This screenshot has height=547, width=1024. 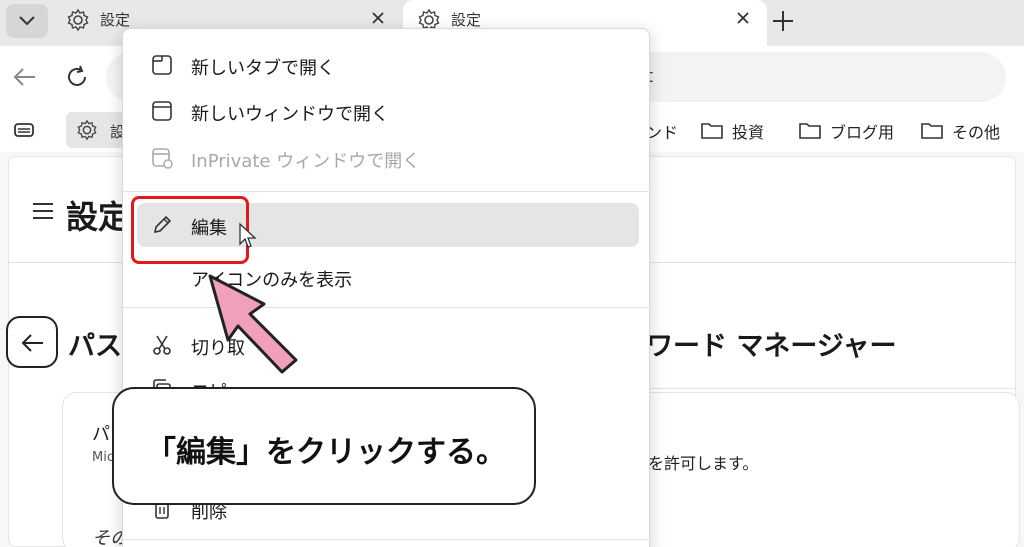 What do you see at coordinates (976, 132) in the screenshot?
I see `favorite-folder-label: その他` at bounding box center [976, 132].